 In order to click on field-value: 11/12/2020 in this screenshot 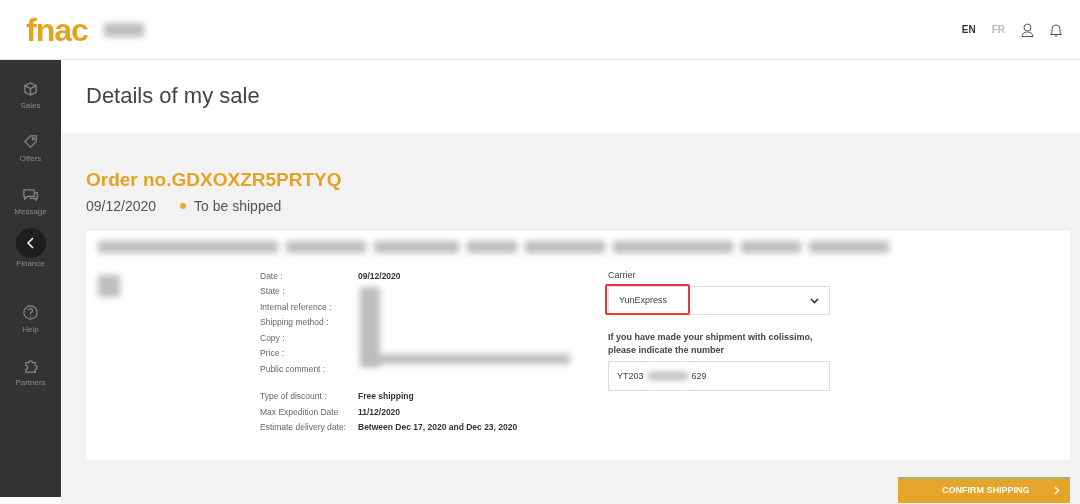, I will do `click(379, 412)`.